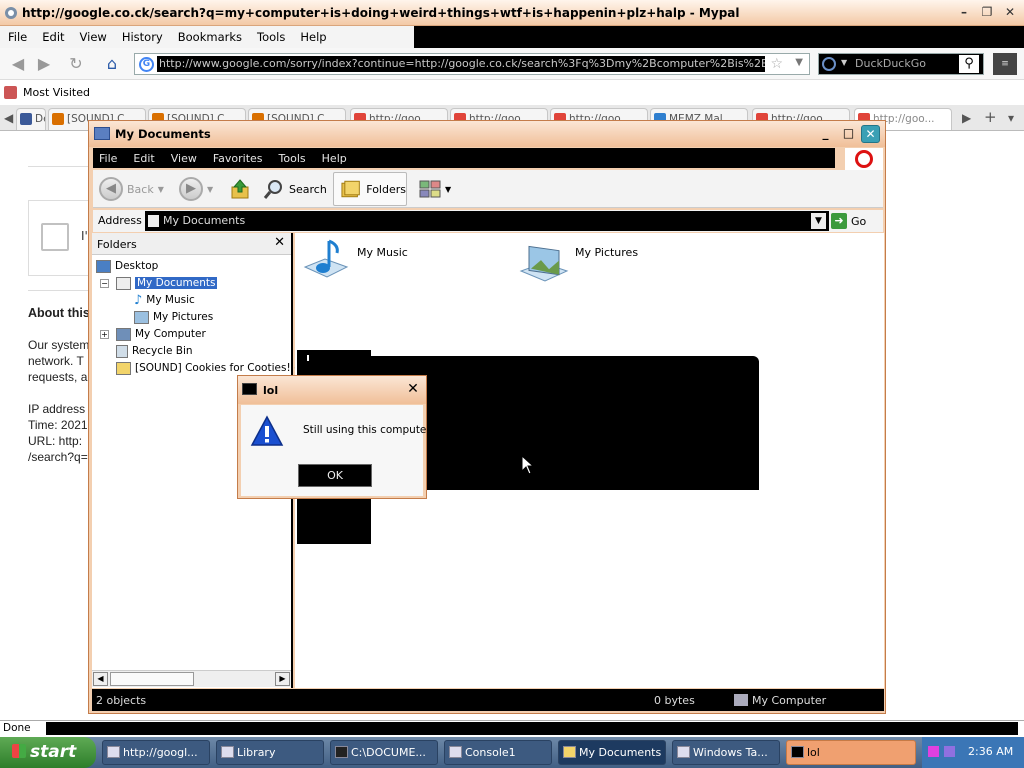  Describe the element at coordinates (856, 221) in the screenshot. I see `go-button: ➜ Go` at that location.